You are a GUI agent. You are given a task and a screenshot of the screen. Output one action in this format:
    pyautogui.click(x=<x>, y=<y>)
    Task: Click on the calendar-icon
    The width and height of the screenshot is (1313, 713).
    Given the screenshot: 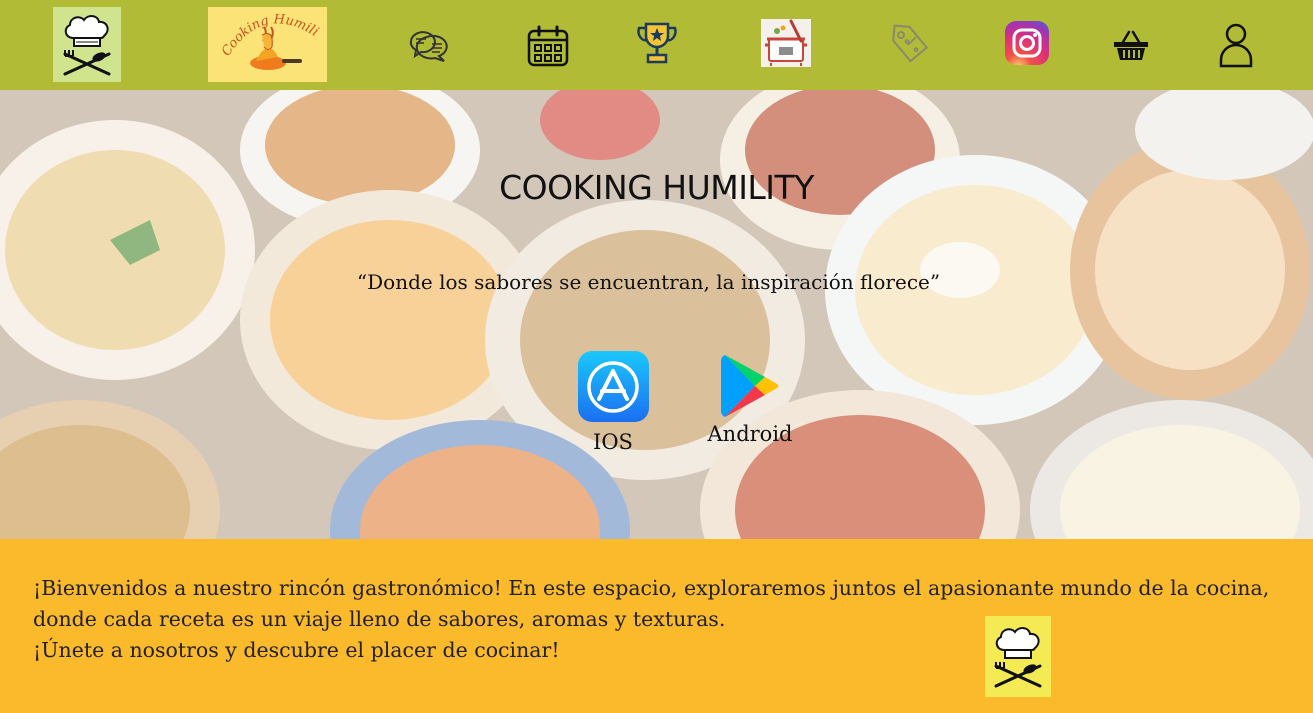 What is the action you would take?
    pyautogui.click(x=547, y=46)
    